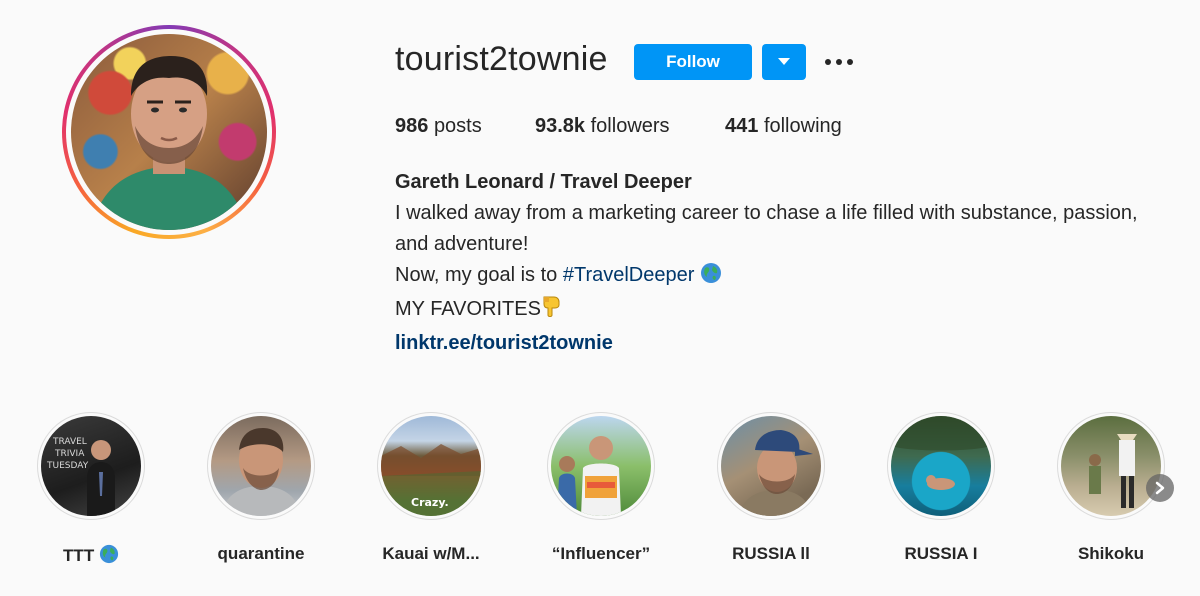 The image size is (1200, 596). Describe the element at coordinates (785, 343) in the screenshot. I see `profile-external-link: linktr.ee/tourist2townie` at that location.